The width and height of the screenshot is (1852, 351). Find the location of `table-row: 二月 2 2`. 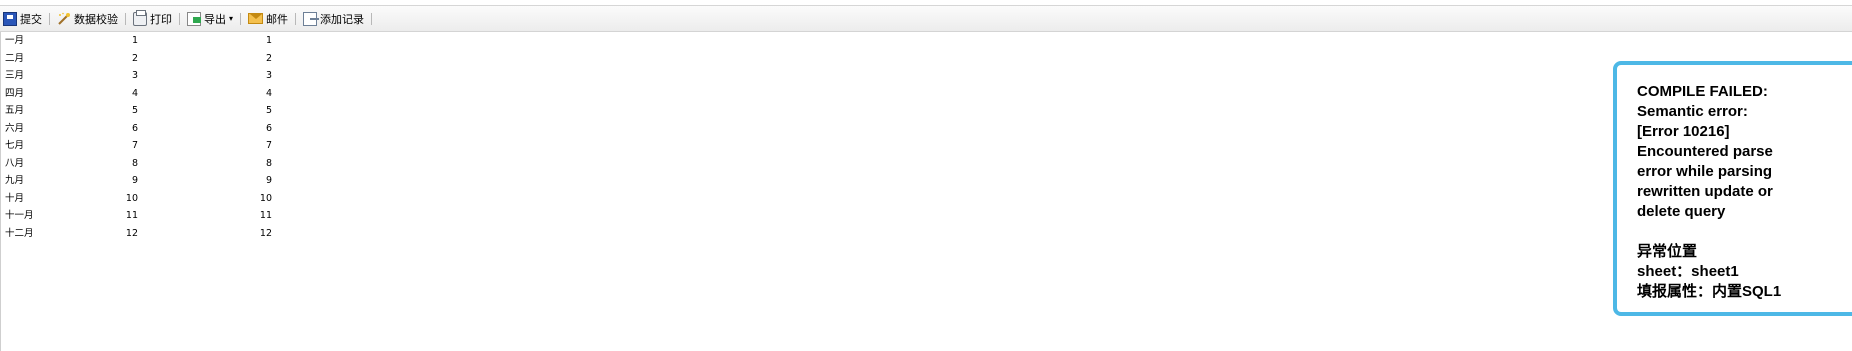

table-row: 二月 2 2 is located at coordinates (150, 59).